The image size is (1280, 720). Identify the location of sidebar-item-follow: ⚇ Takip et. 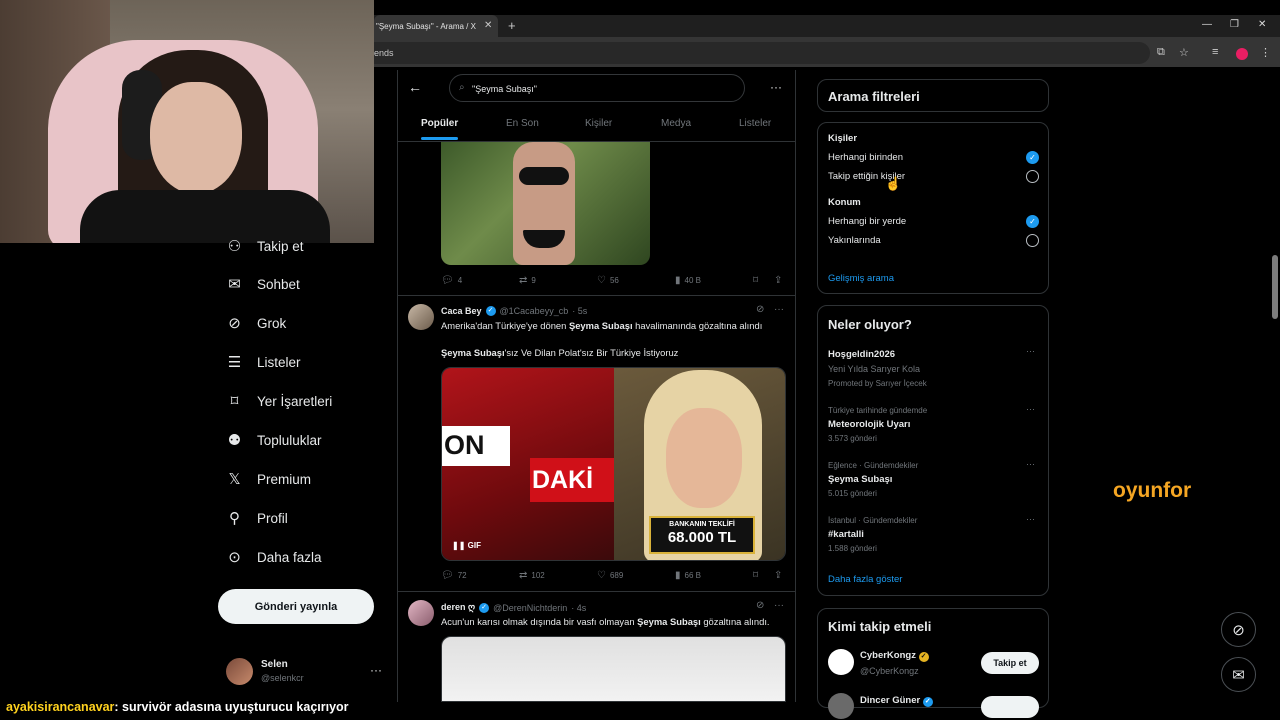
(265, 246).